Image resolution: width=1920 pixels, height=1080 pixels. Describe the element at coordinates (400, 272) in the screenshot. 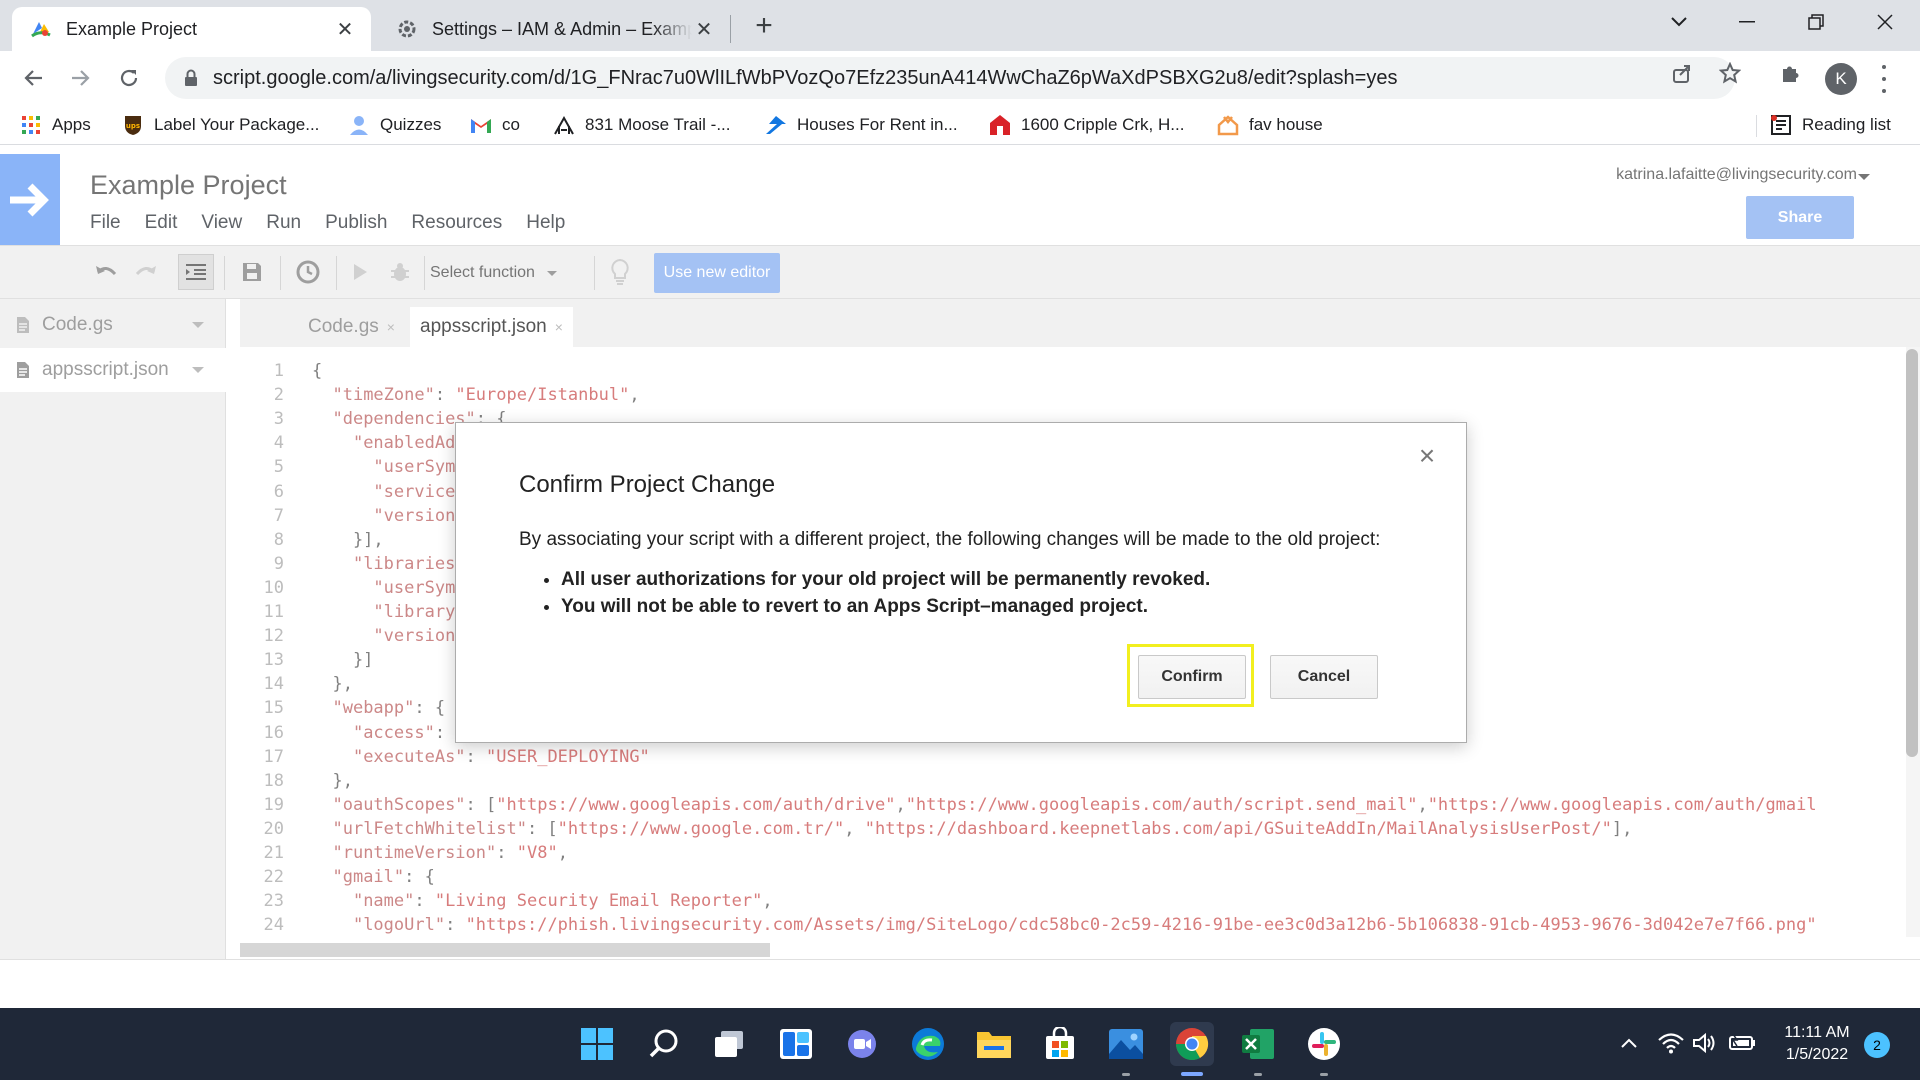

I see `debug-bug-icon` at that location.